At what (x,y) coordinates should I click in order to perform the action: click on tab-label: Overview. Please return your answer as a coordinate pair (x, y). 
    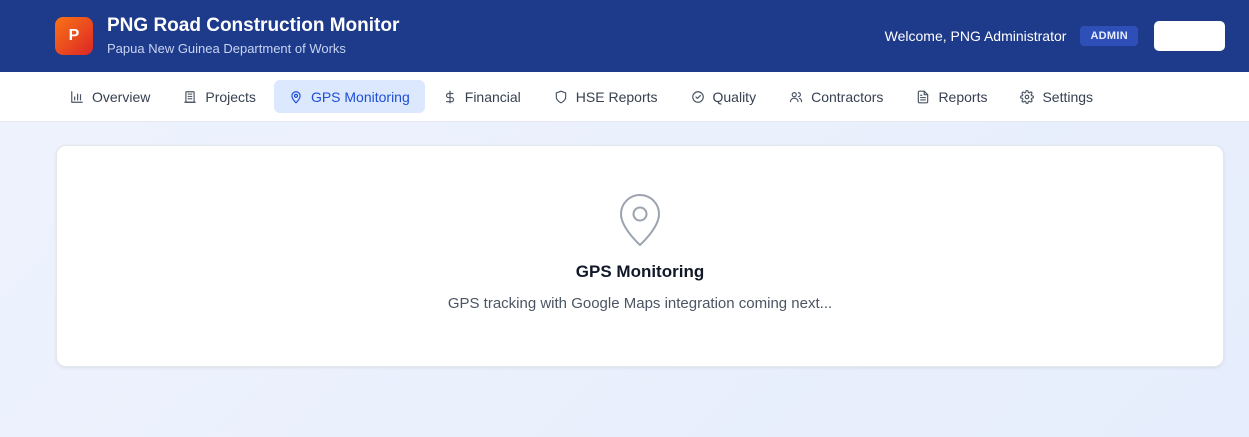
    Looking at the image, I should click on (121, 96).